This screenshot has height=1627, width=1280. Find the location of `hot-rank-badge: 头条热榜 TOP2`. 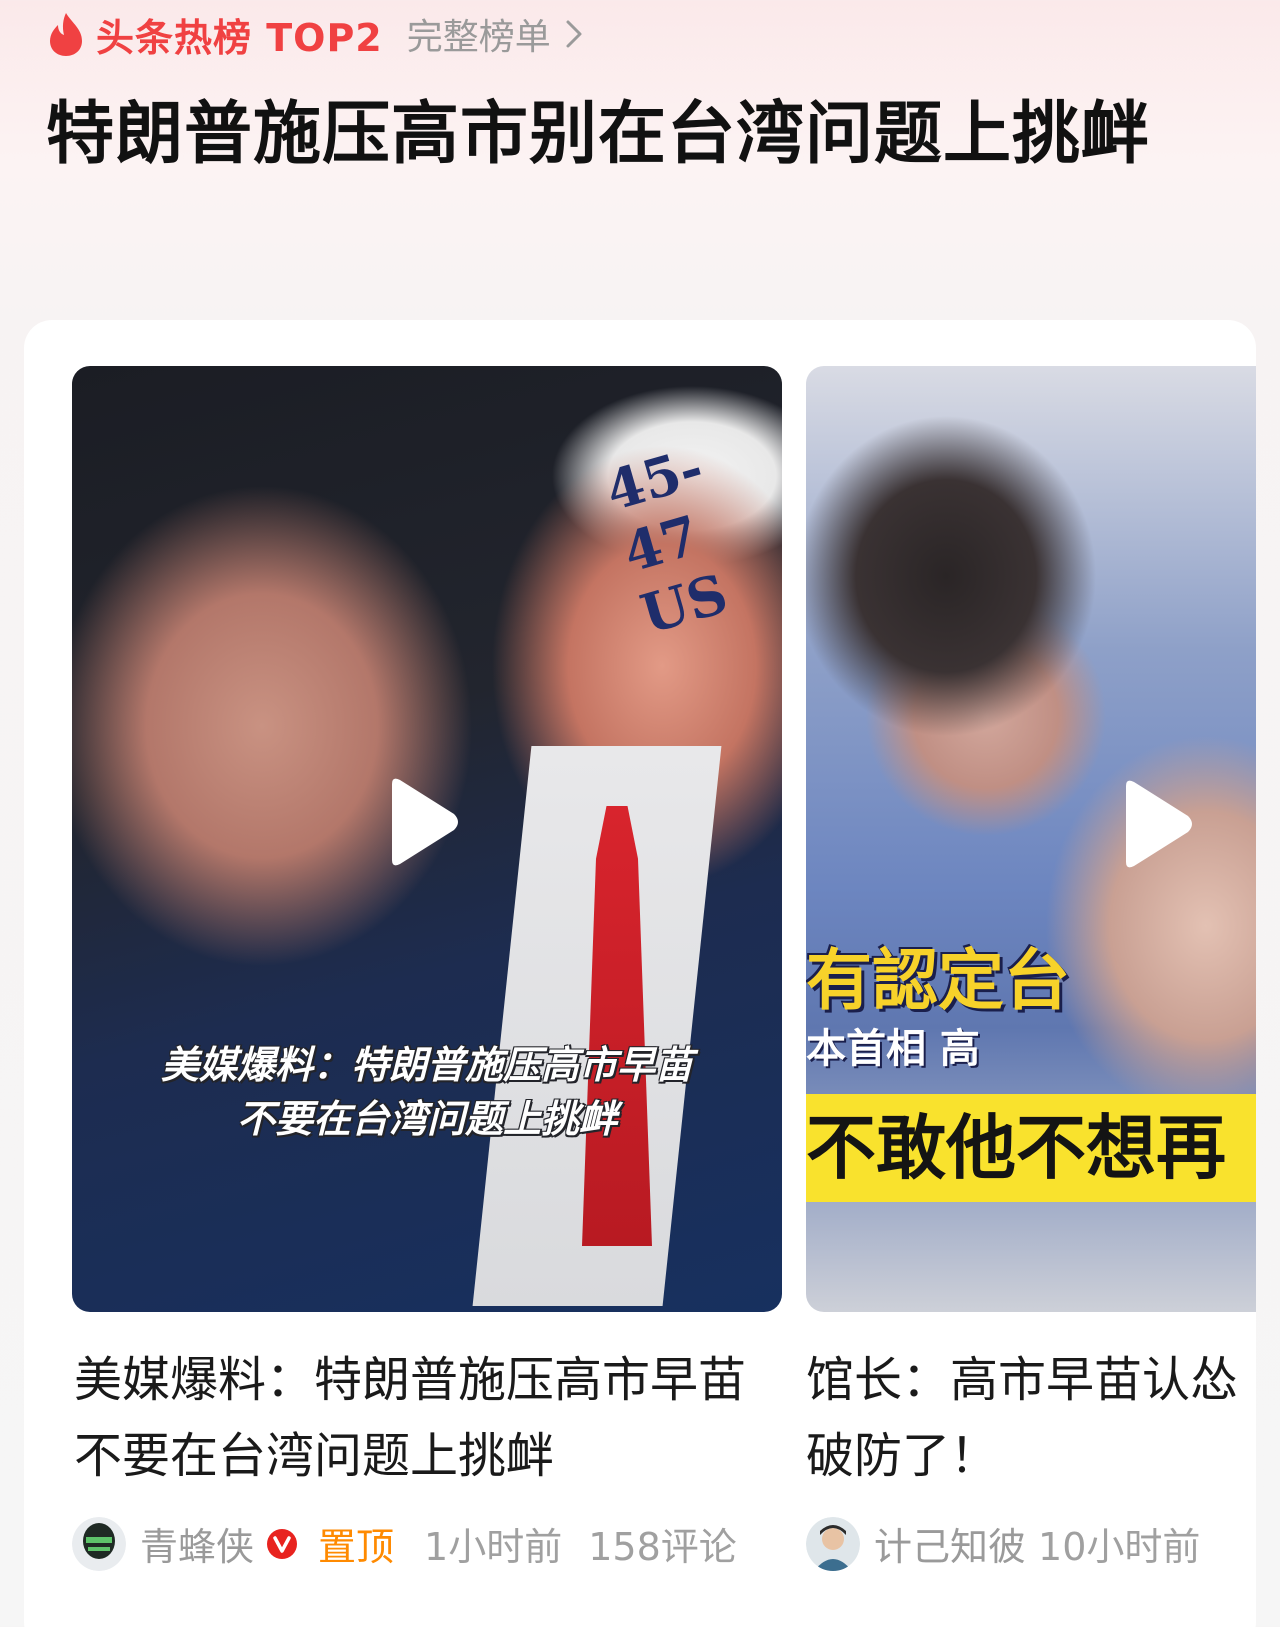

hot-rank-badge: 头条热榜 TOP2 is located at coordinates (239, 37).